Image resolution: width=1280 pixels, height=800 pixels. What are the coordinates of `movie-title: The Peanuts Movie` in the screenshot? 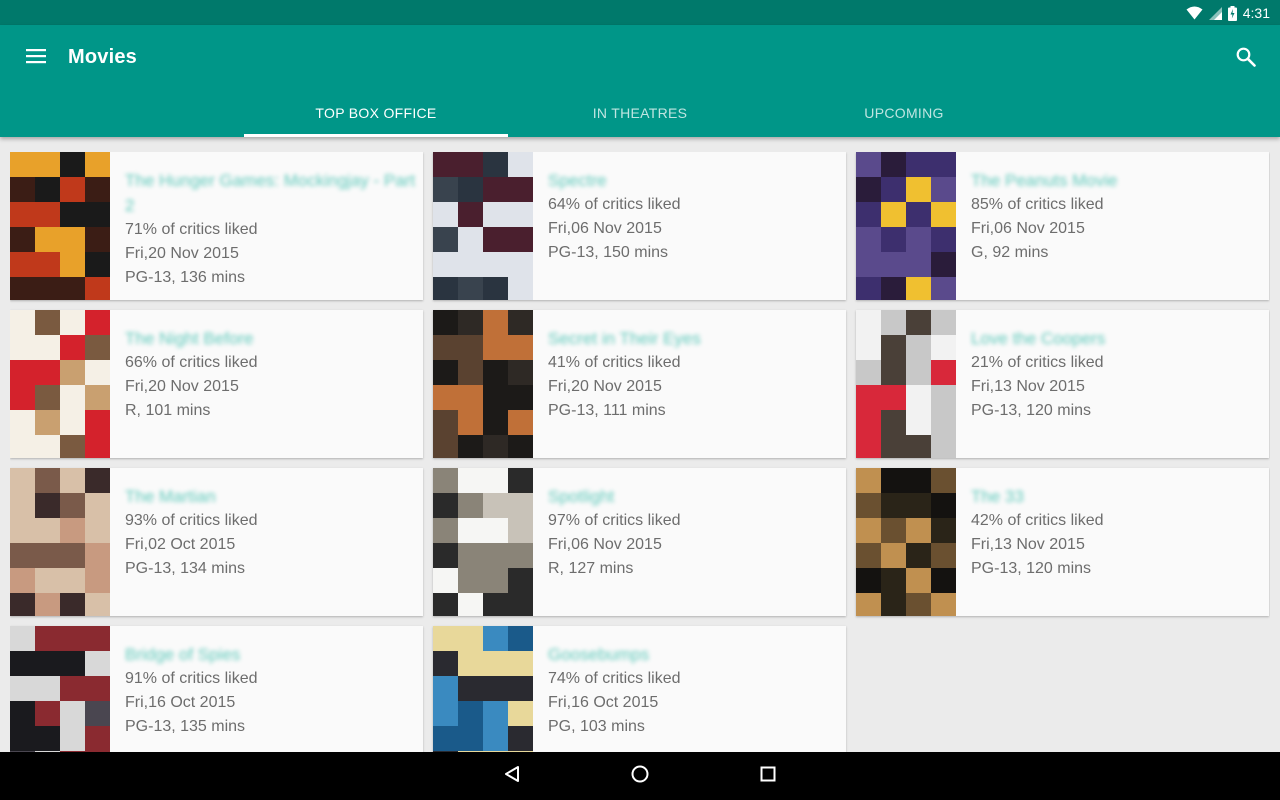 It's located at (1044, 180).